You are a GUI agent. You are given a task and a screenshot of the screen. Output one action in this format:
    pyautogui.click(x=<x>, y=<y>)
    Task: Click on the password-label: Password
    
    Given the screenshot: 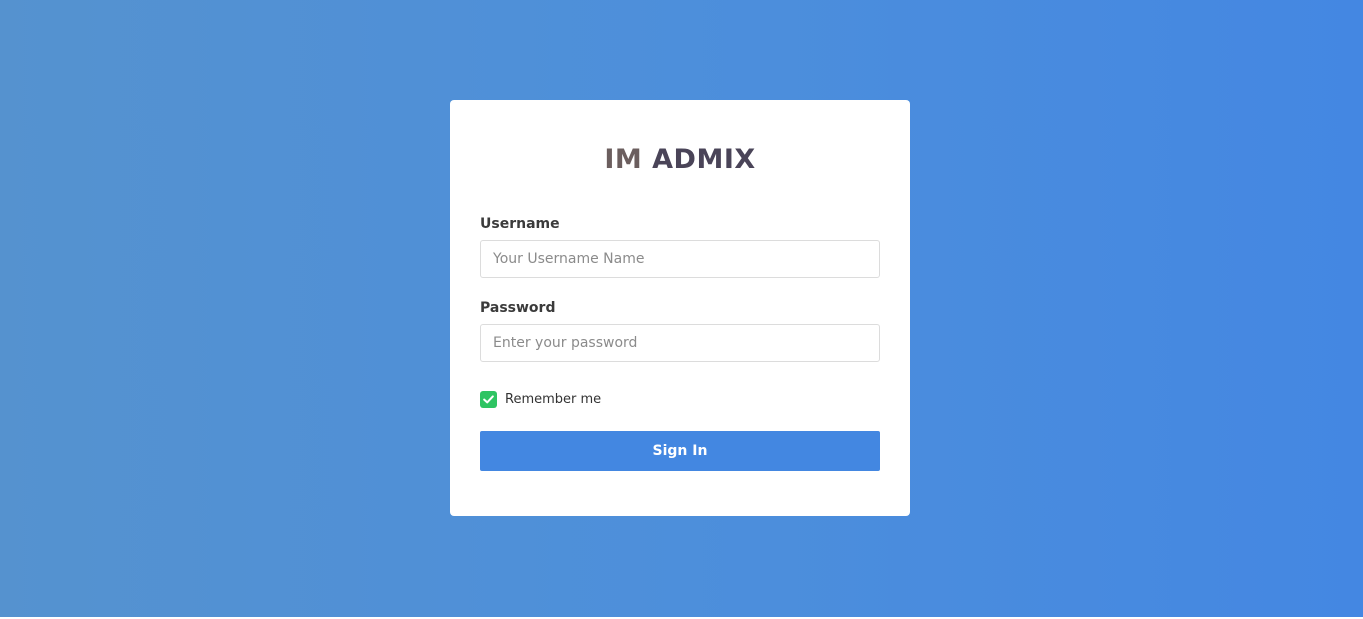 What is the action you would take?
    pyautogui.click(x=518, y=308)
    